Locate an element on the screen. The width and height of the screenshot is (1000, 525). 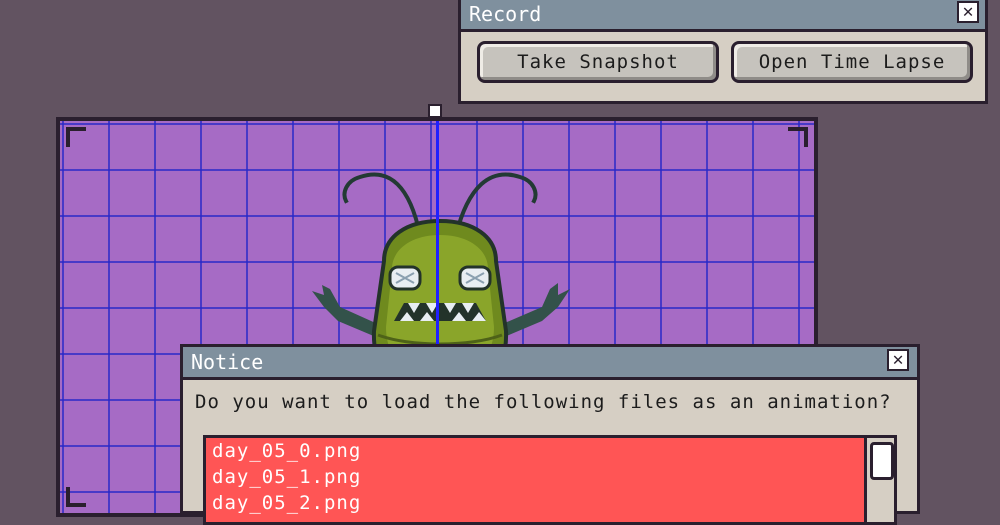
take-snapshot-button: Take Snapshot is located at coordinates (598, 62).